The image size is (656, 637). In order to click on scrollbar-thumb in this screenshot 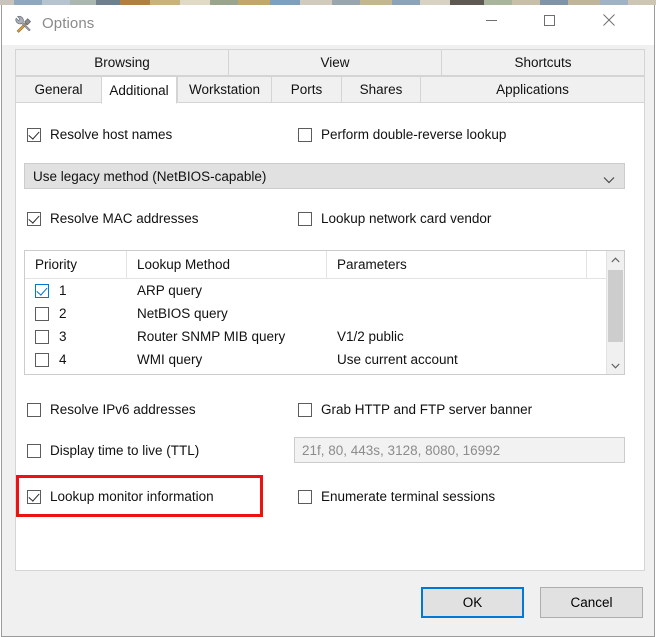, I will do `click(615, 306)`.